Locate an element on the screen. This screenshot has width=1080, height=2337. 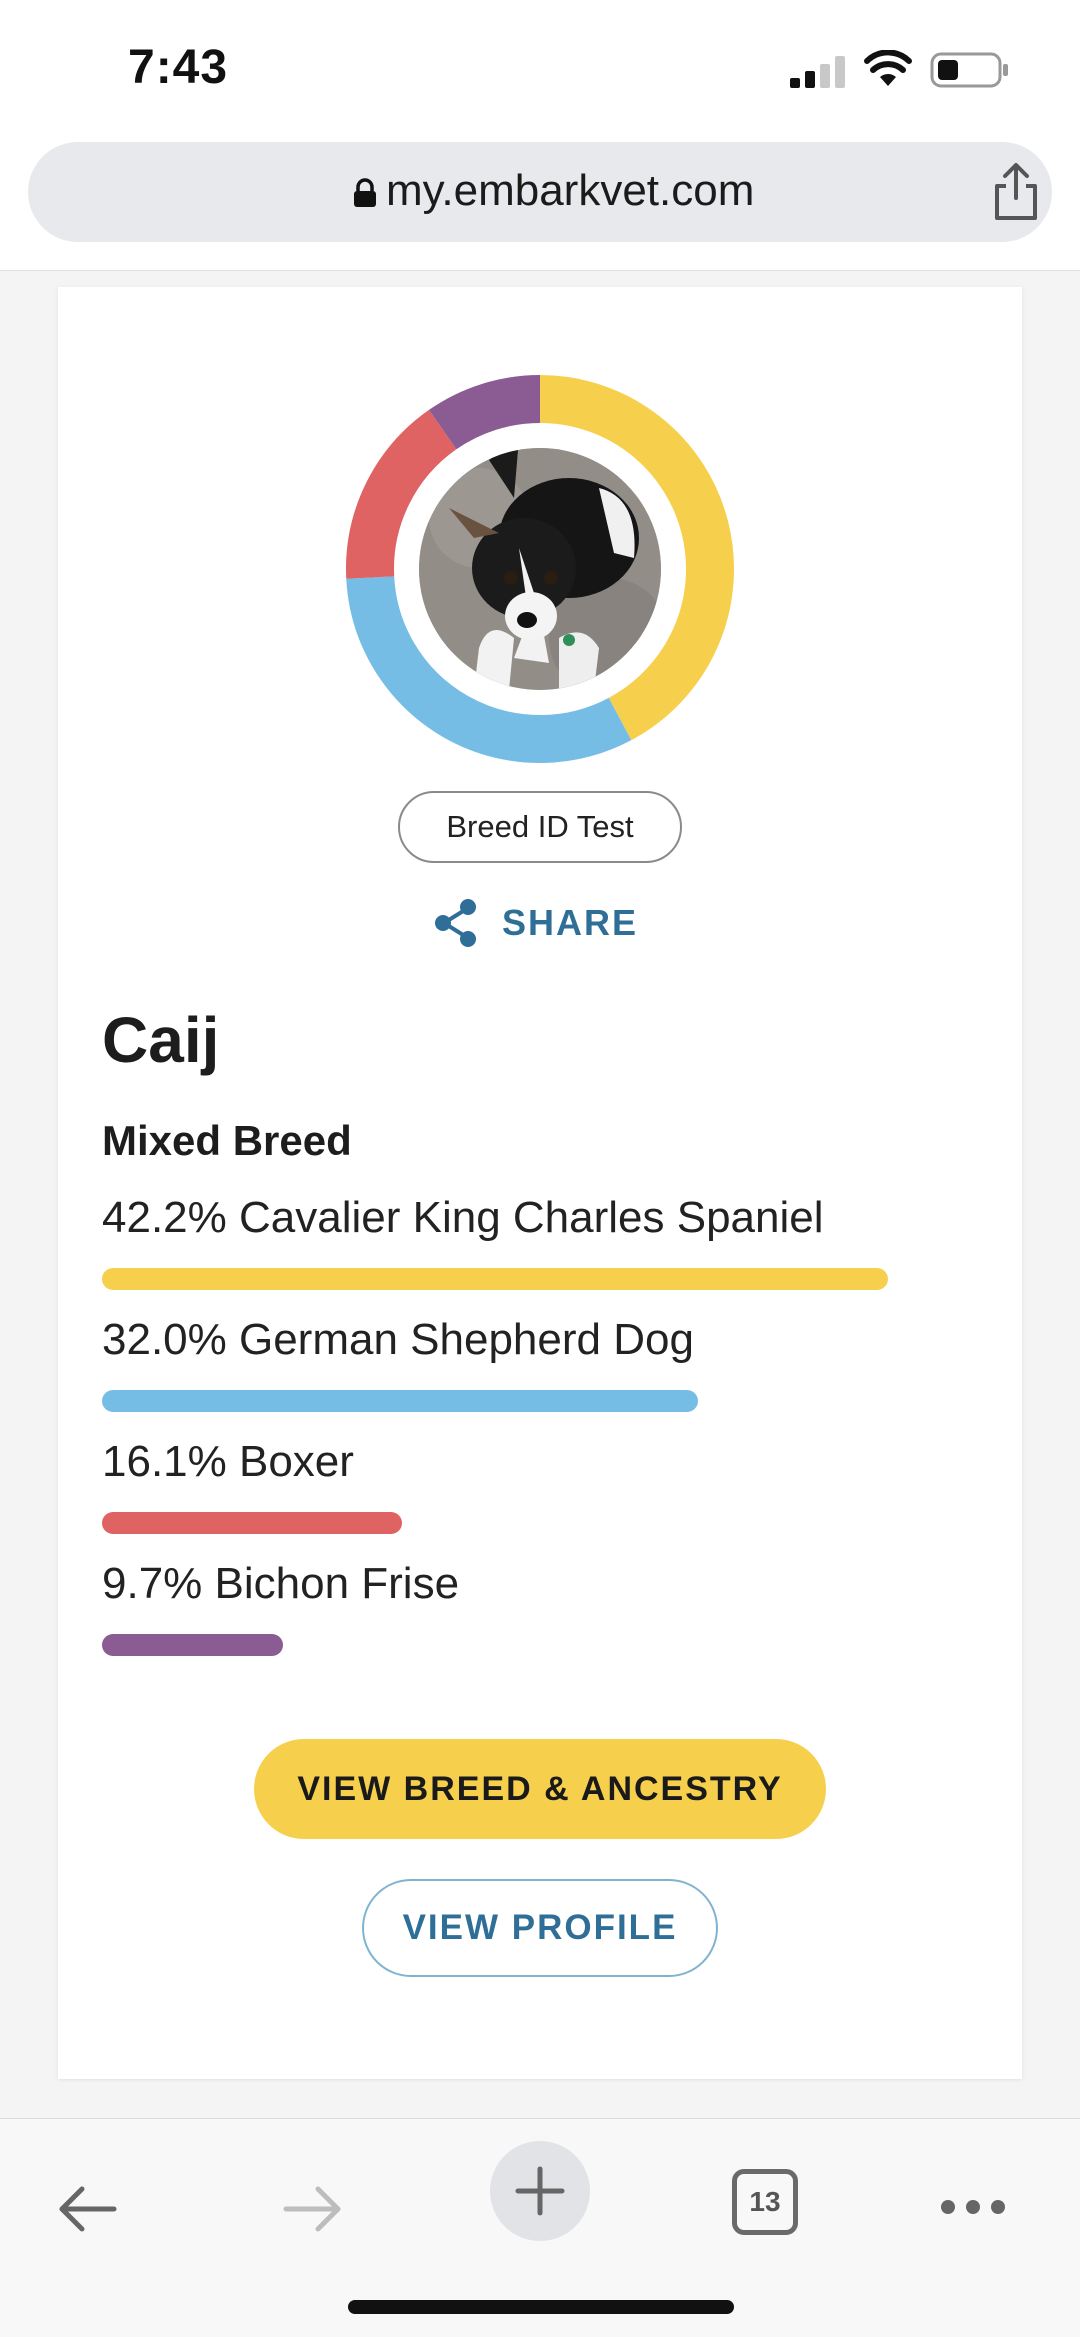
forward-arrow-icon is located at coordinates (313, 2209).